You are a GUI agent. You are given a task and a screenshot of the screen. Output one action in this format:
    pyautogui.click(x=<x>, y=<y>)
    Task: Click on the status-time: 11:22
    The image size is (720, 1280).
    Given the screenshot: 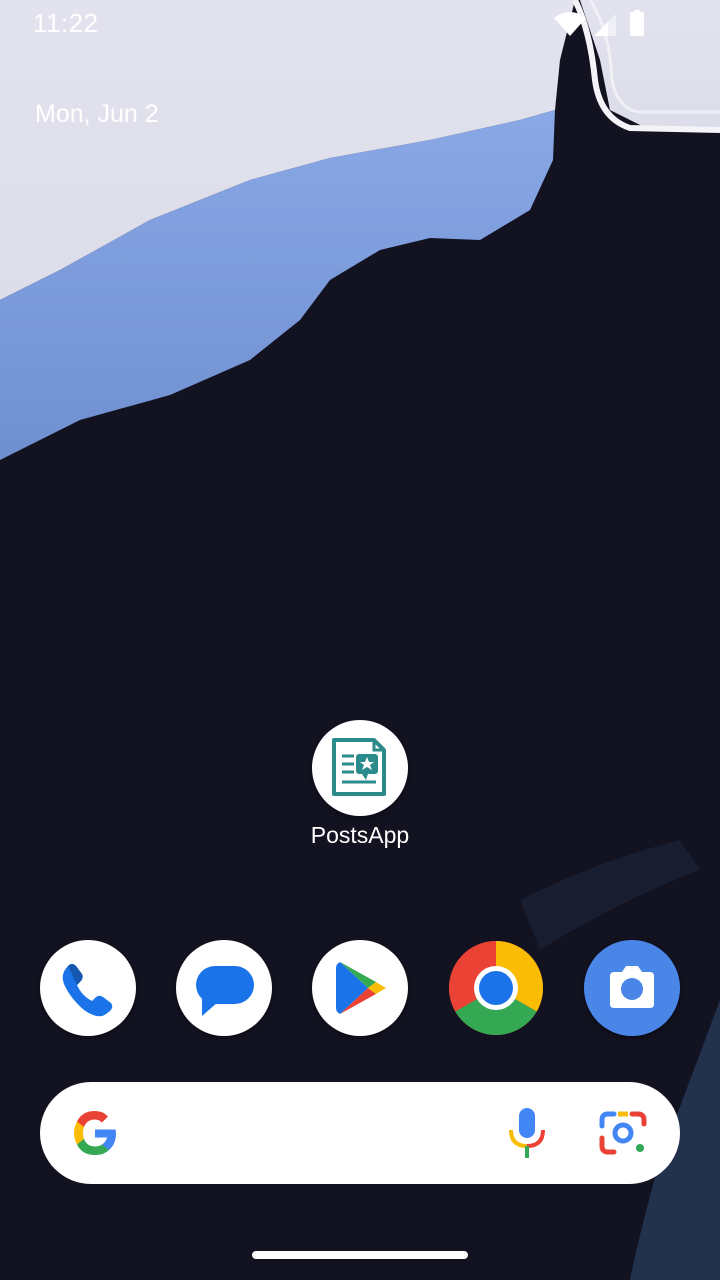 What is the action you would take?
    pyautogui.click(x=66, y=23)
    